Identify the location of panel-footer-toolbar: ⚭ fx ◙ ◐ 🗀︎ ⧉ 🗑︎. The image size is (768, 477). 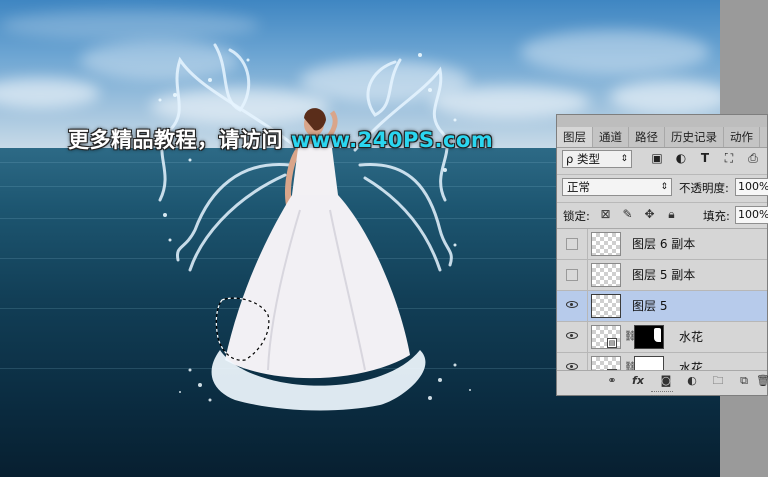
(662, 380).